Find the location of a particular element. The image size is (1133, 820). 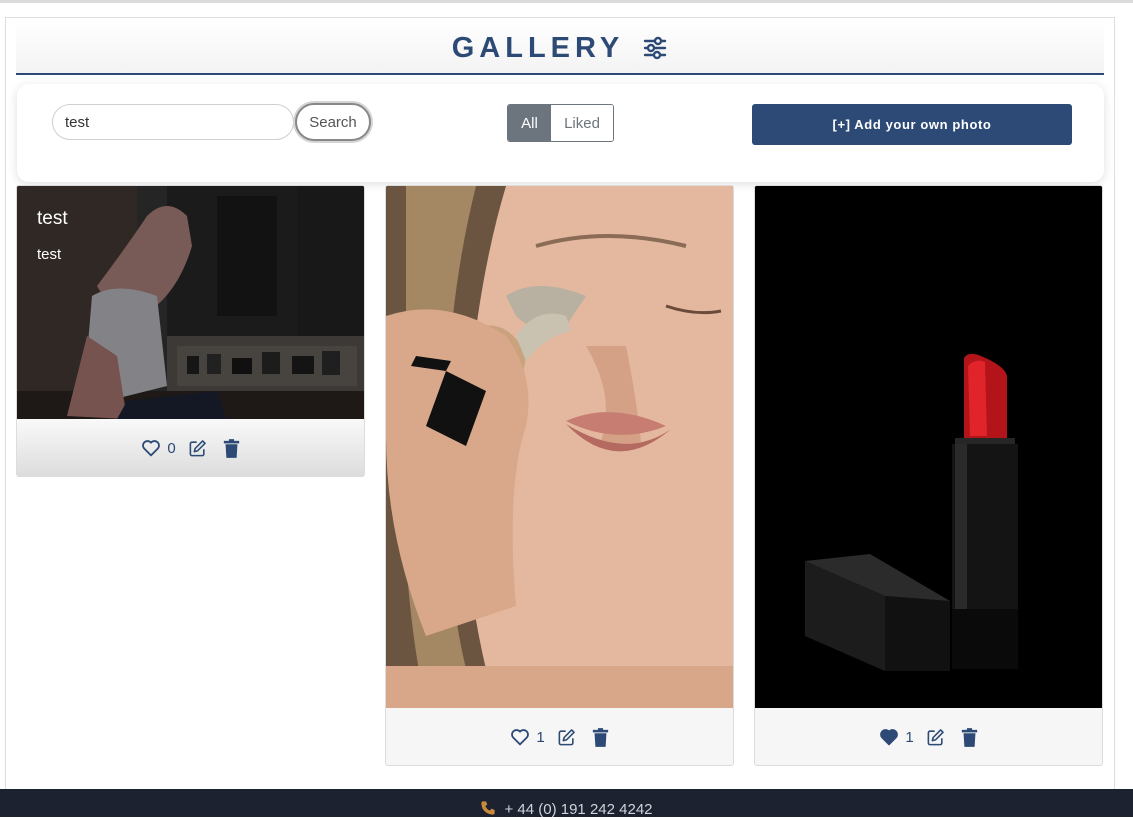

header-rule is located at coordinates (560, 74).